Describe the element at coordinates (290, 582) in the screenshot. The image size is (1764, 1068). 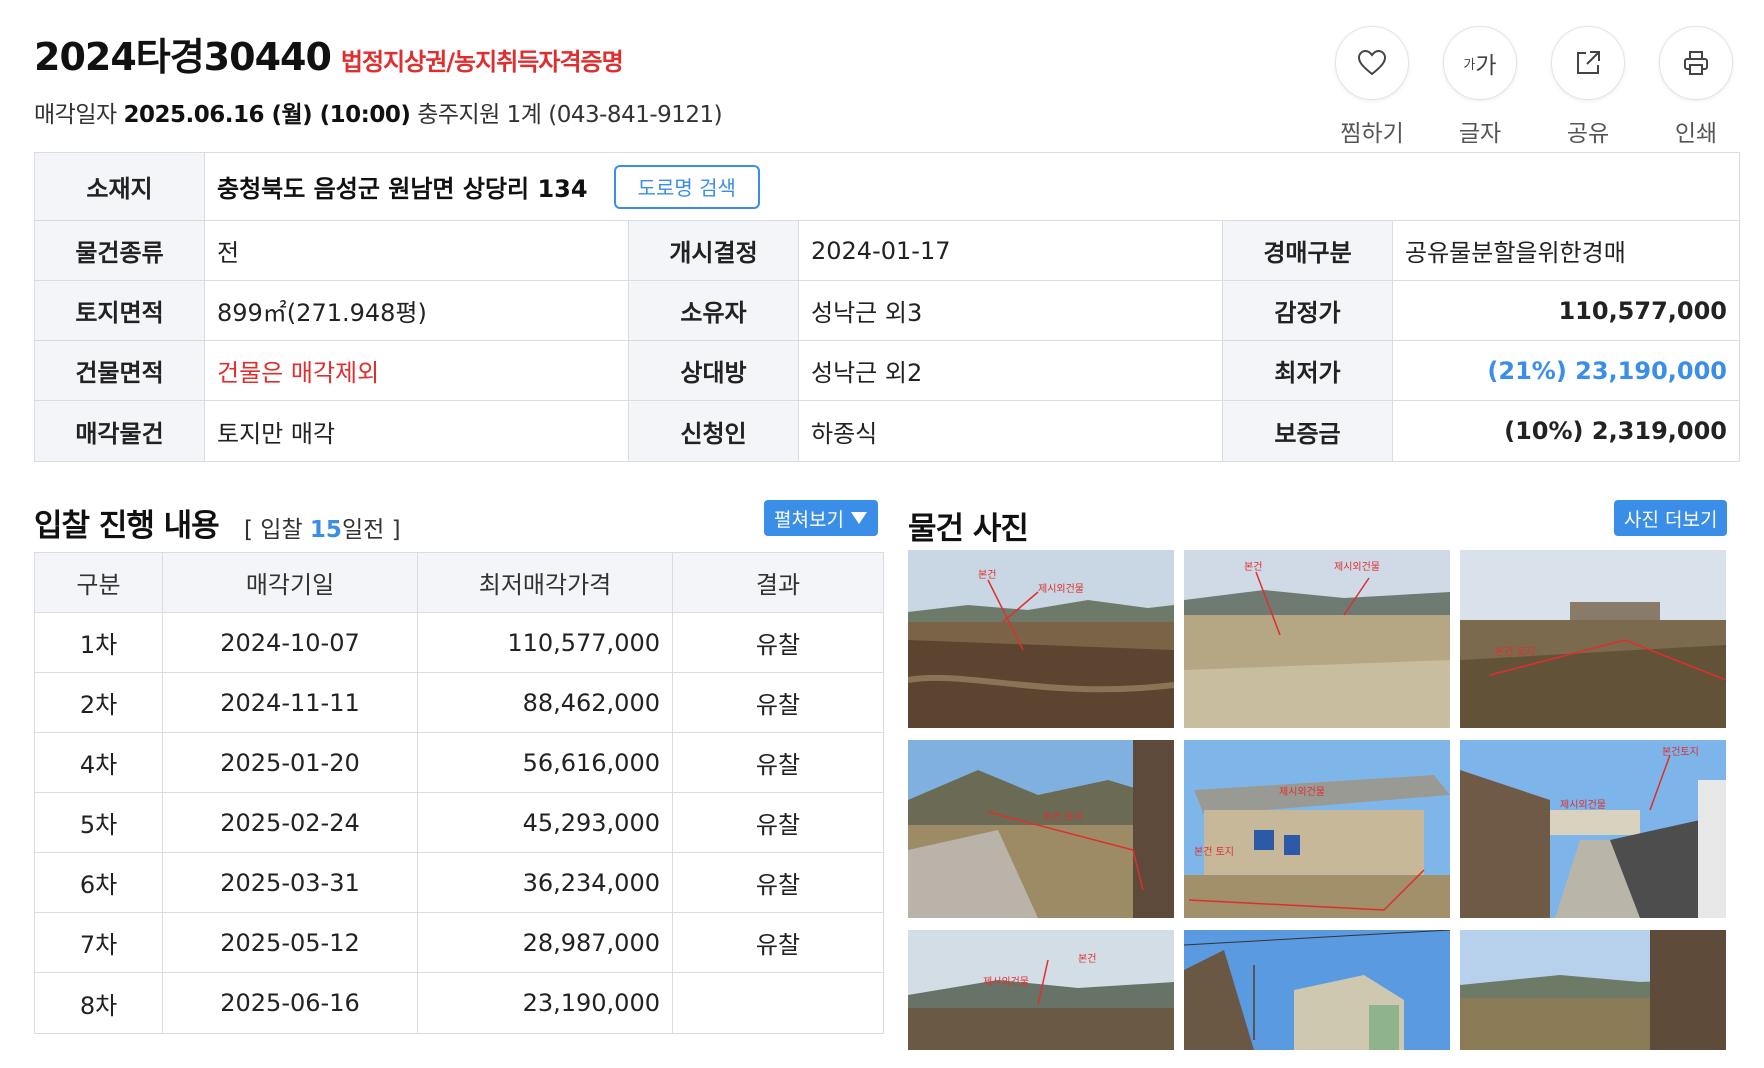
I see `column-header: 매각기일` at that location.